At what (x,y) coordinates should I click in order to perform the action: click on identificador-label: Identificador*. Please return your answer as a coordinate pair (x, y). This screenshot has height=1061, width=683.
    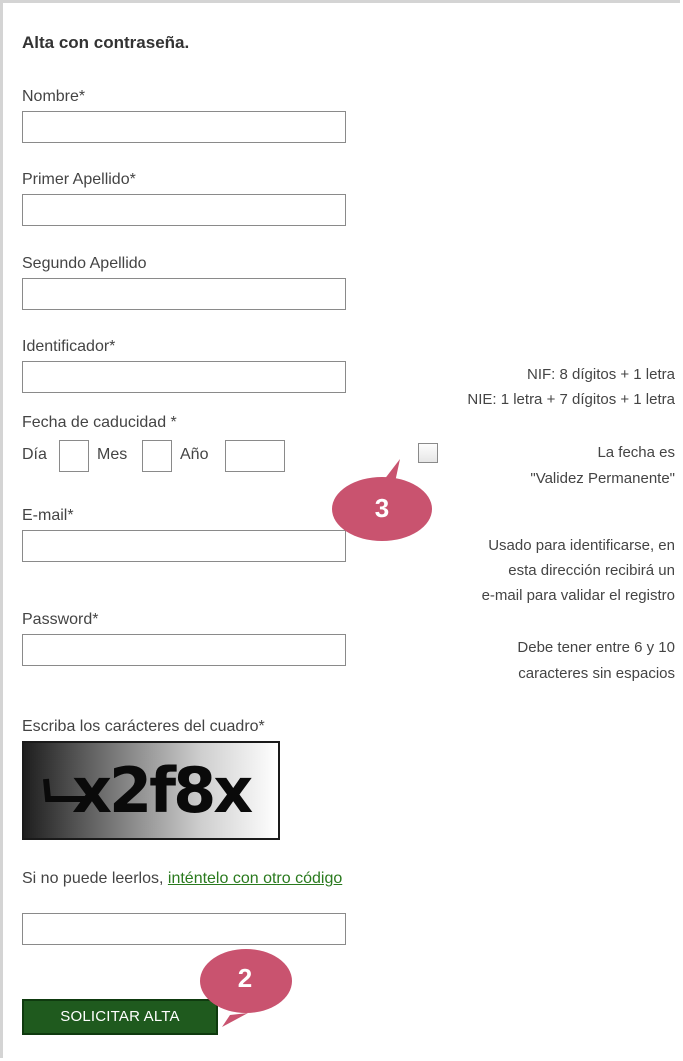
    Looking at the image, I should click on (69, 346).